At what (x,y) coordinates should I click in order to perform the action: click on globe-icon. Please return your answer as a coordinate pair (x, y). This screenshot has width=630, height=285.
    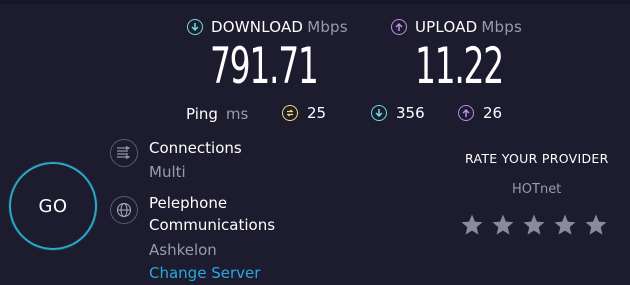
    Looking at the image, I should click on (124, 210).